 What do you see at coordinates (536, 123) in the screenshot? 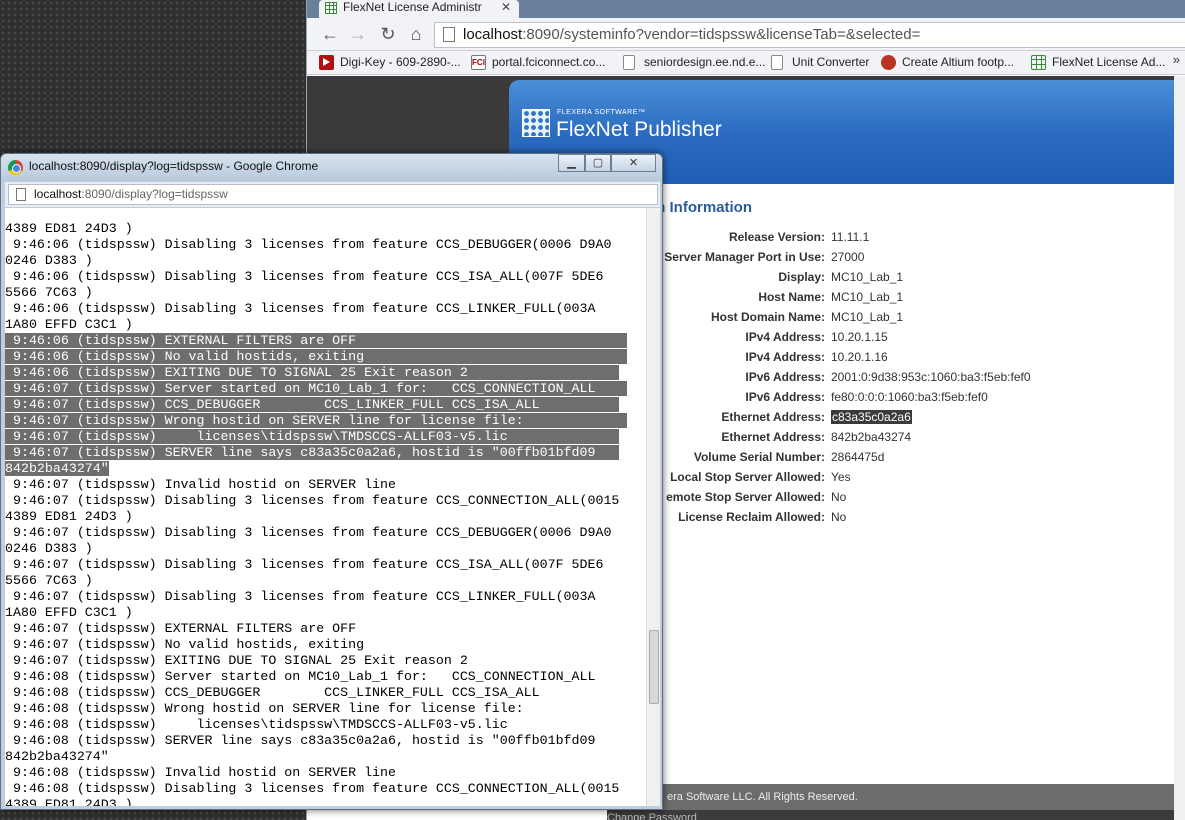
I see `flexnet-logo-icon` at bounding box center [536, 123].